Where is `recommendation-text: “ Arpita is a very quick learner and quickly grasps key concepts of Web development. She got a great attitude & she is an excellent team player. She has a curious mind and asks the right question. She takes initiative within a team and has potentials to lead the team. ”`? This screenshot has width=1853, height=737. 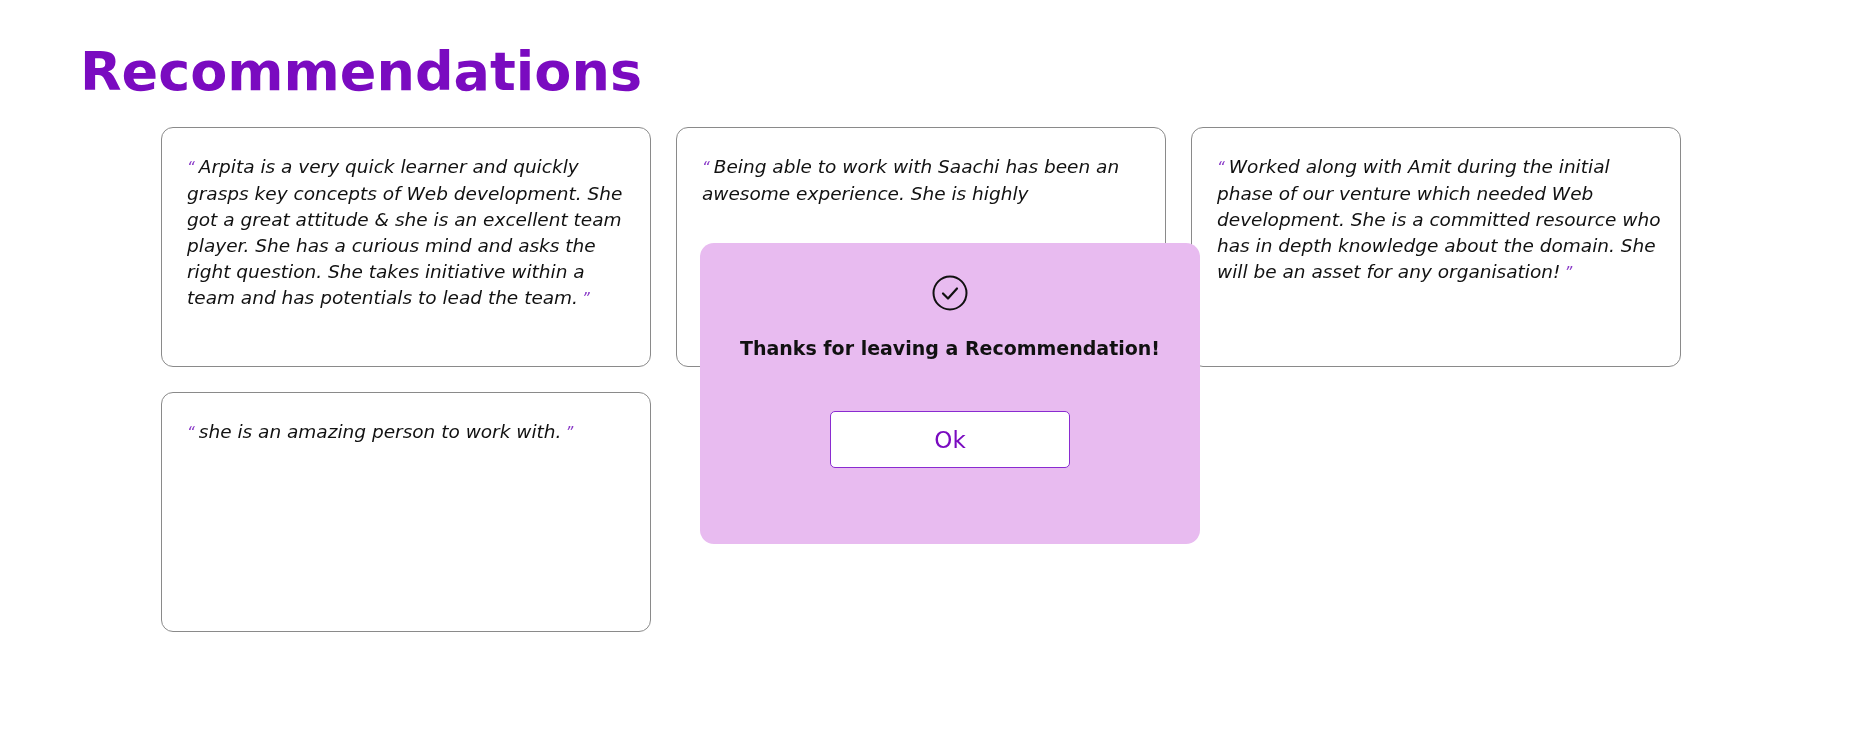 recommendation-text: “ Arpita is a very quick learner and quickly grasps key concepts of Web development. She got a great attitude & she is an excellent team player. She has a curious mind and asks the right question. She takes initiative within a team and has potentials to lead the team. ” is located at coordinates (405, 232).